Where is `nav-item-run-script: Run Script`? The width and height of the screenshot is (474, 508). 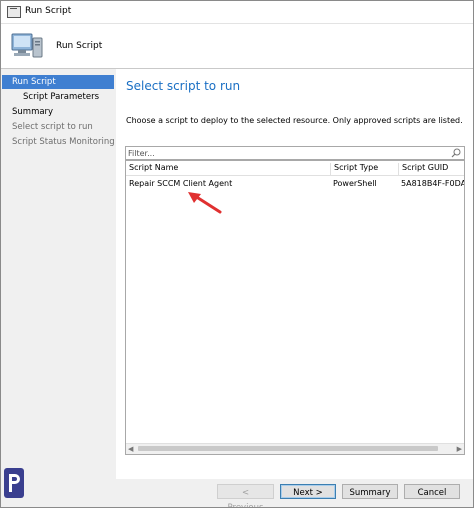 nav-item-run-script: Run Script is located at coordinates (58, 82).